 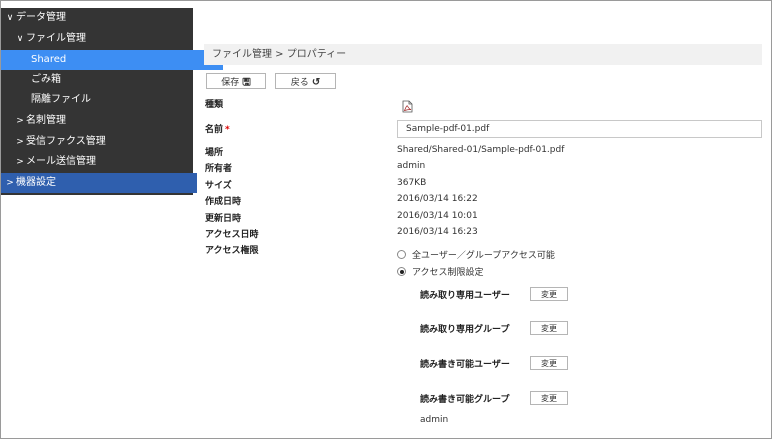 What do you see at coordinates (104, 39) in the screenshot?
I see `sidebar-item-file-management: ∨ ファイル管理` at bounding box center [104, 39].